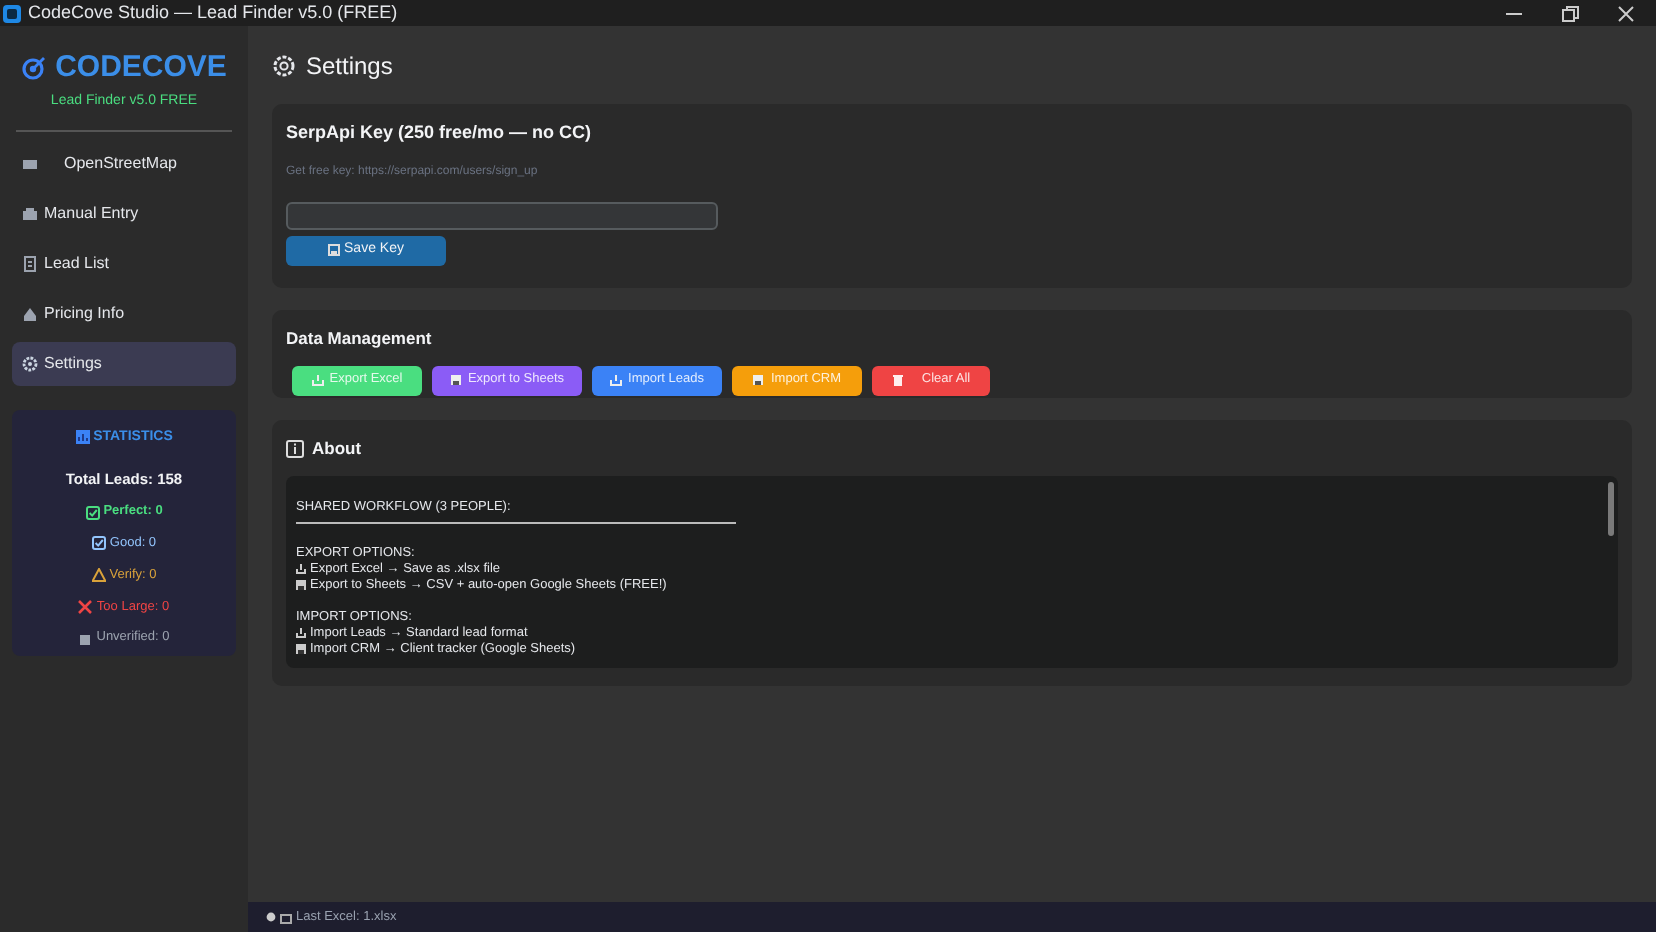  Describe the element at coordinates (141, 67) in the screenshot. I see `brand-name: CODECOVE` at that location.